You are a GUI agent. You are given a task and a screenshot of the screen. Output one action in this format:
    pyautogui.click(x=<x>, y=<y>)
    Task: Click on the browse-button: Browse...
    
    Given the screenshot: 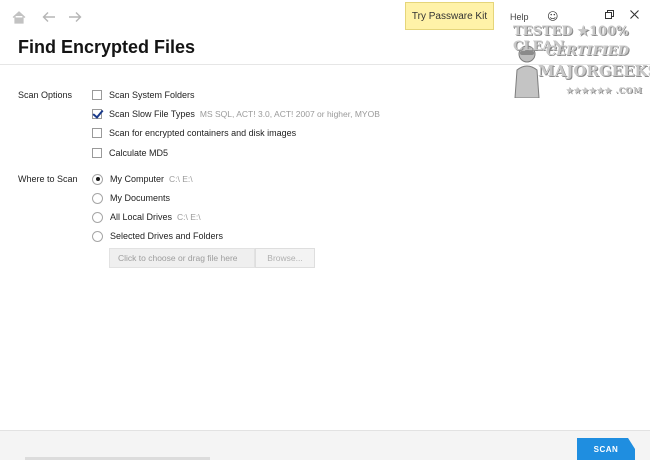 What is the action you would take?
    pyautogui.click(x=285, y=258)
    